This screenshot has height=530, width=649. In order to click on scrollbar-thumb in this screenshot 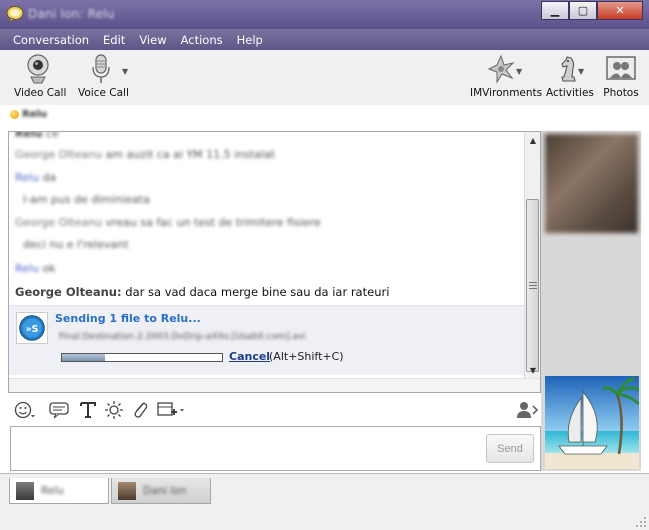, I will do `click(532, 285)`.